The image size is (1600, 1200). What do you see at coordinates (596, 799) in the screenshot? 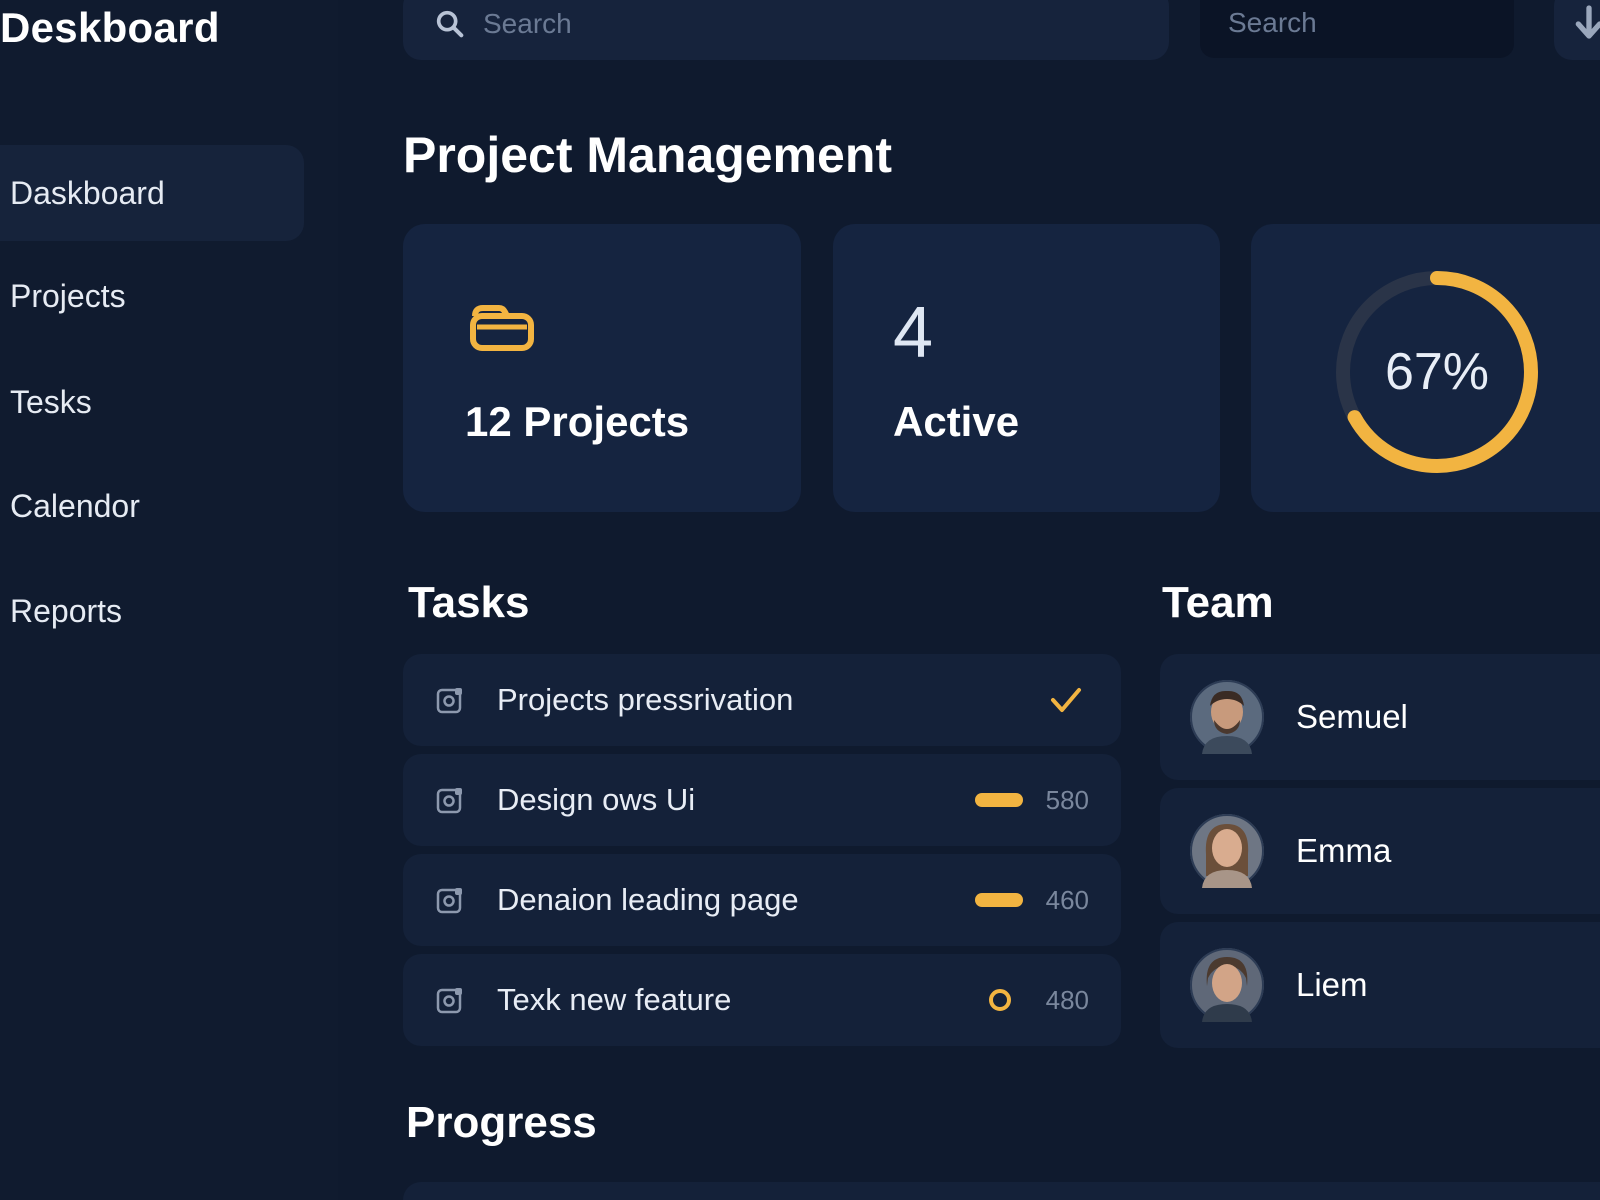
I see `task-label: Design ows Ui` at bounding box center [596, 799].